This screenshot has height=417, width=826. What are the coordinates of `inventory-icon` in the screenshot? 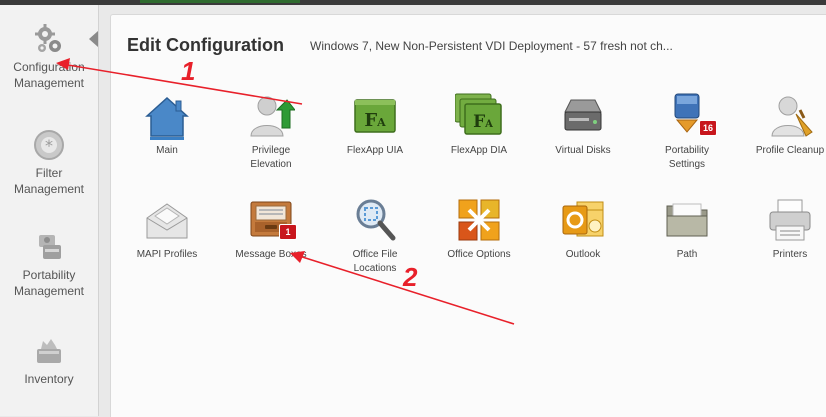 It's located at (49, 351).